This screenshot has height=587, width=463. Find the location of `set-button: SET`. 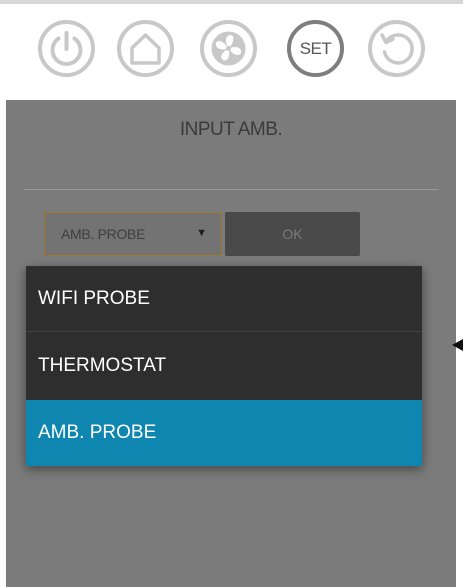

set-button: SET is located at coordinates (315, 48).